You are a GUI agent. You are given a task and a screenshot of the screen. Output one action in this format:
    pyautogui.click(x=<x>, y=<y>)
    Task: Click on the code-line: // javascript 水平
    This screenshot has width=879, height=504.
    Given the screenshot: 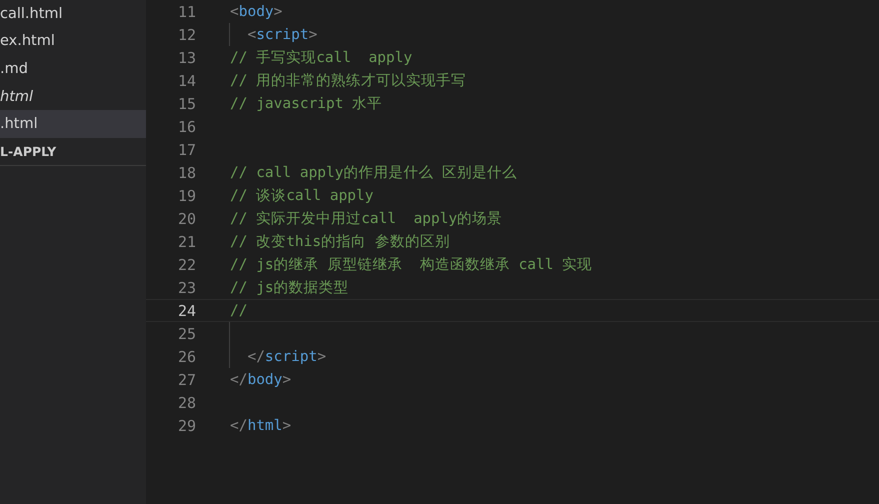 What is the action you would take?
    pyautogui.click(x=305, y=104)
    